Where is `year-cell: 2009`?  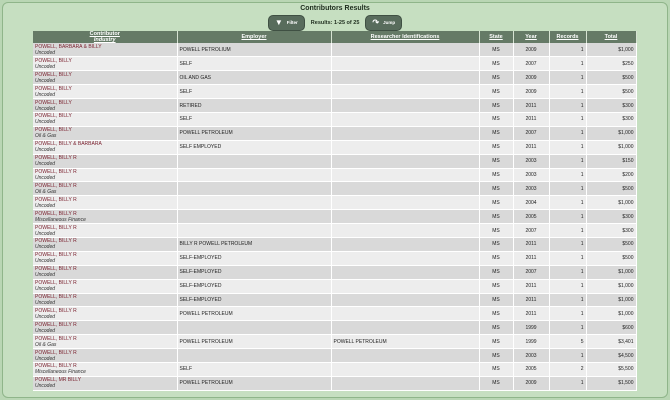 year-cell: 2009 is located at coordinates (531, 92).